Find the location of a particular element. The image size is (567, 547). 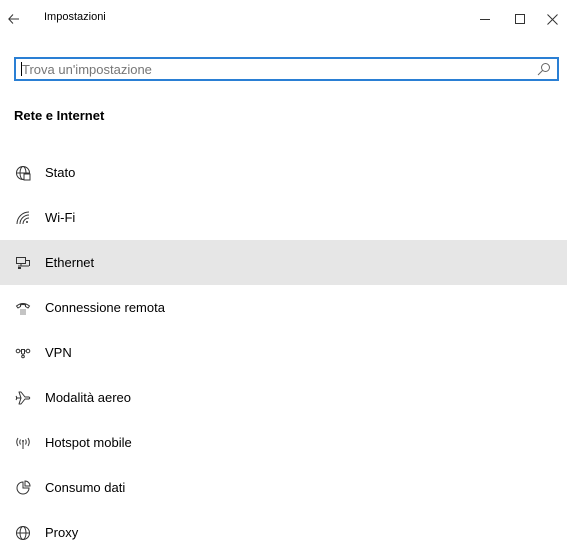

close-icon is located at coordinates (552, 19).